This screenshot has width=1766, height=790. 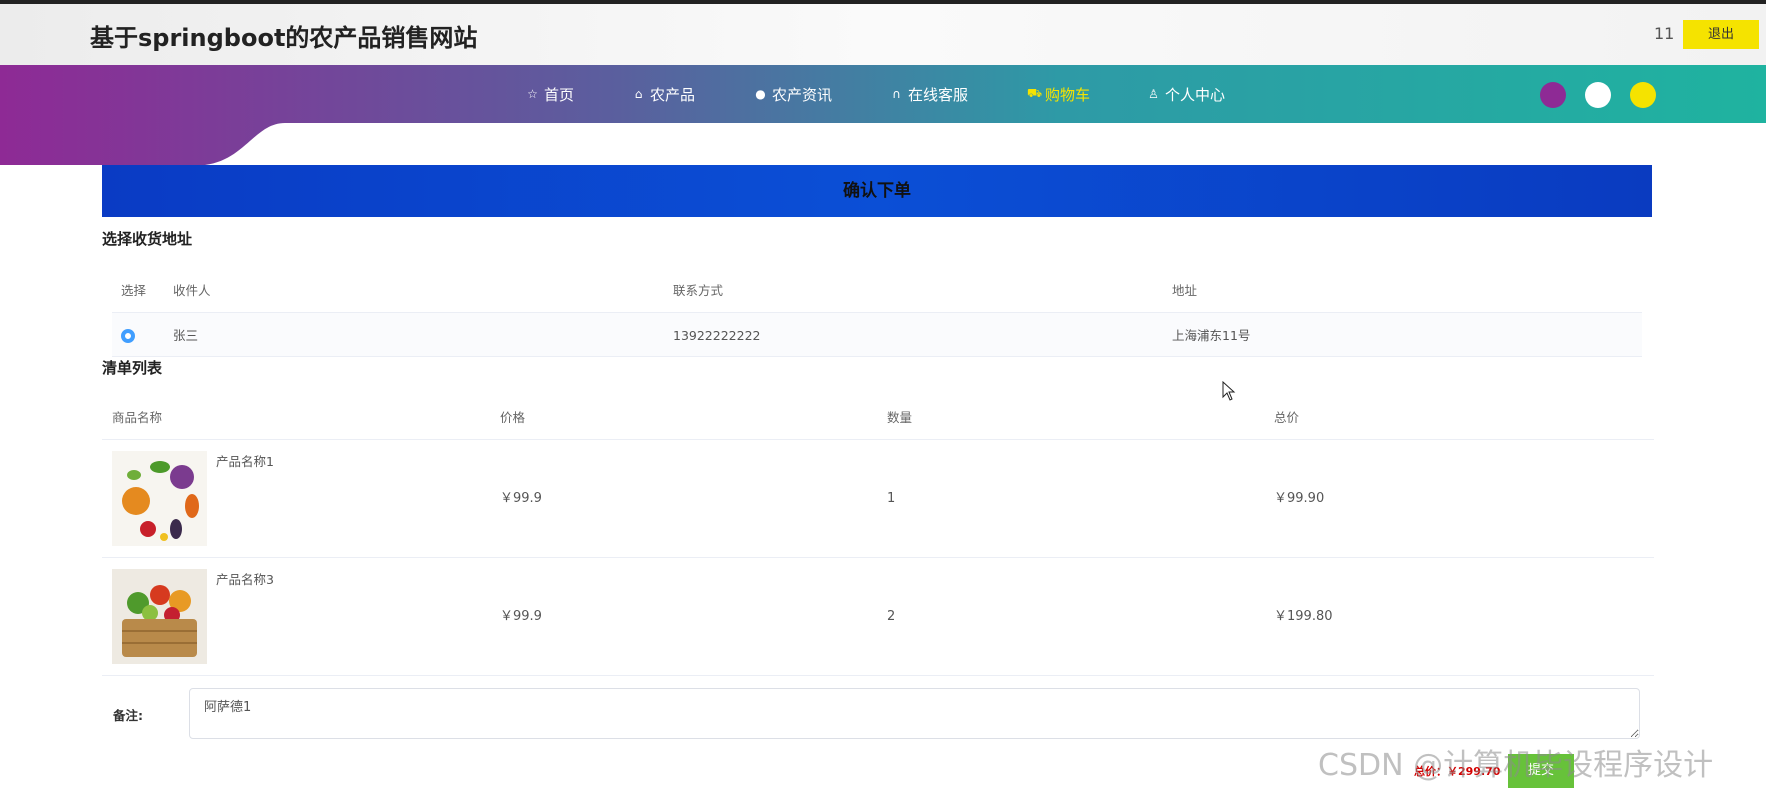 What do you see at coordinates (1153, 94) in the screenshot?
I see `user-icon: ♙` at bounding box center [1153, 94].